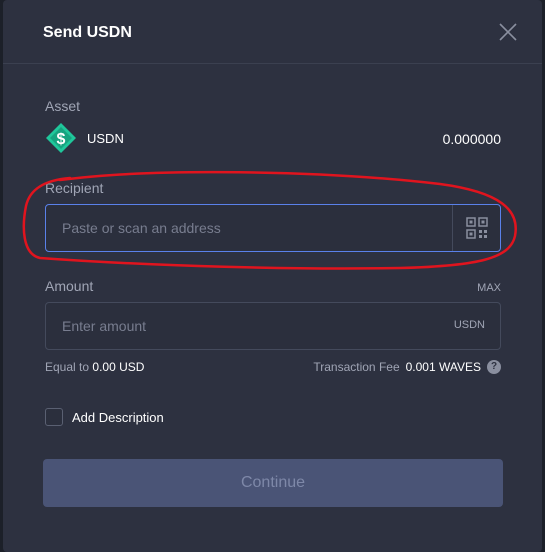 The image size is (545, 552). I want to click on max-button: MAX, so click(489, 288).